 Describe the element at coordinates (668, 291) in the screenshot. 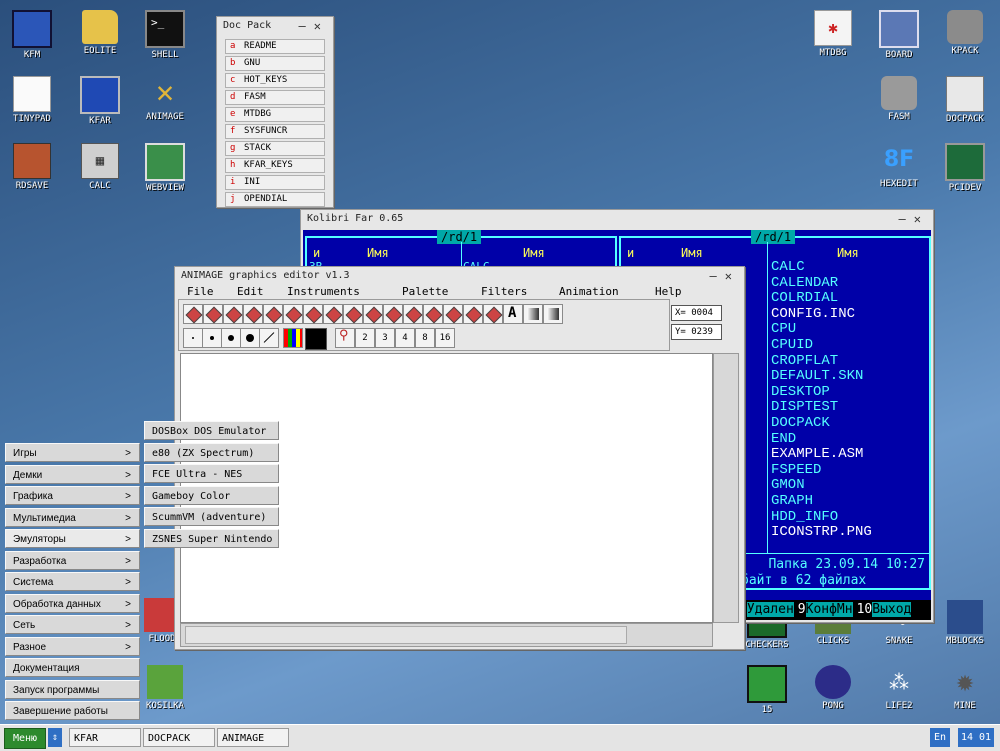

I see `menu-help: Help` at that location.